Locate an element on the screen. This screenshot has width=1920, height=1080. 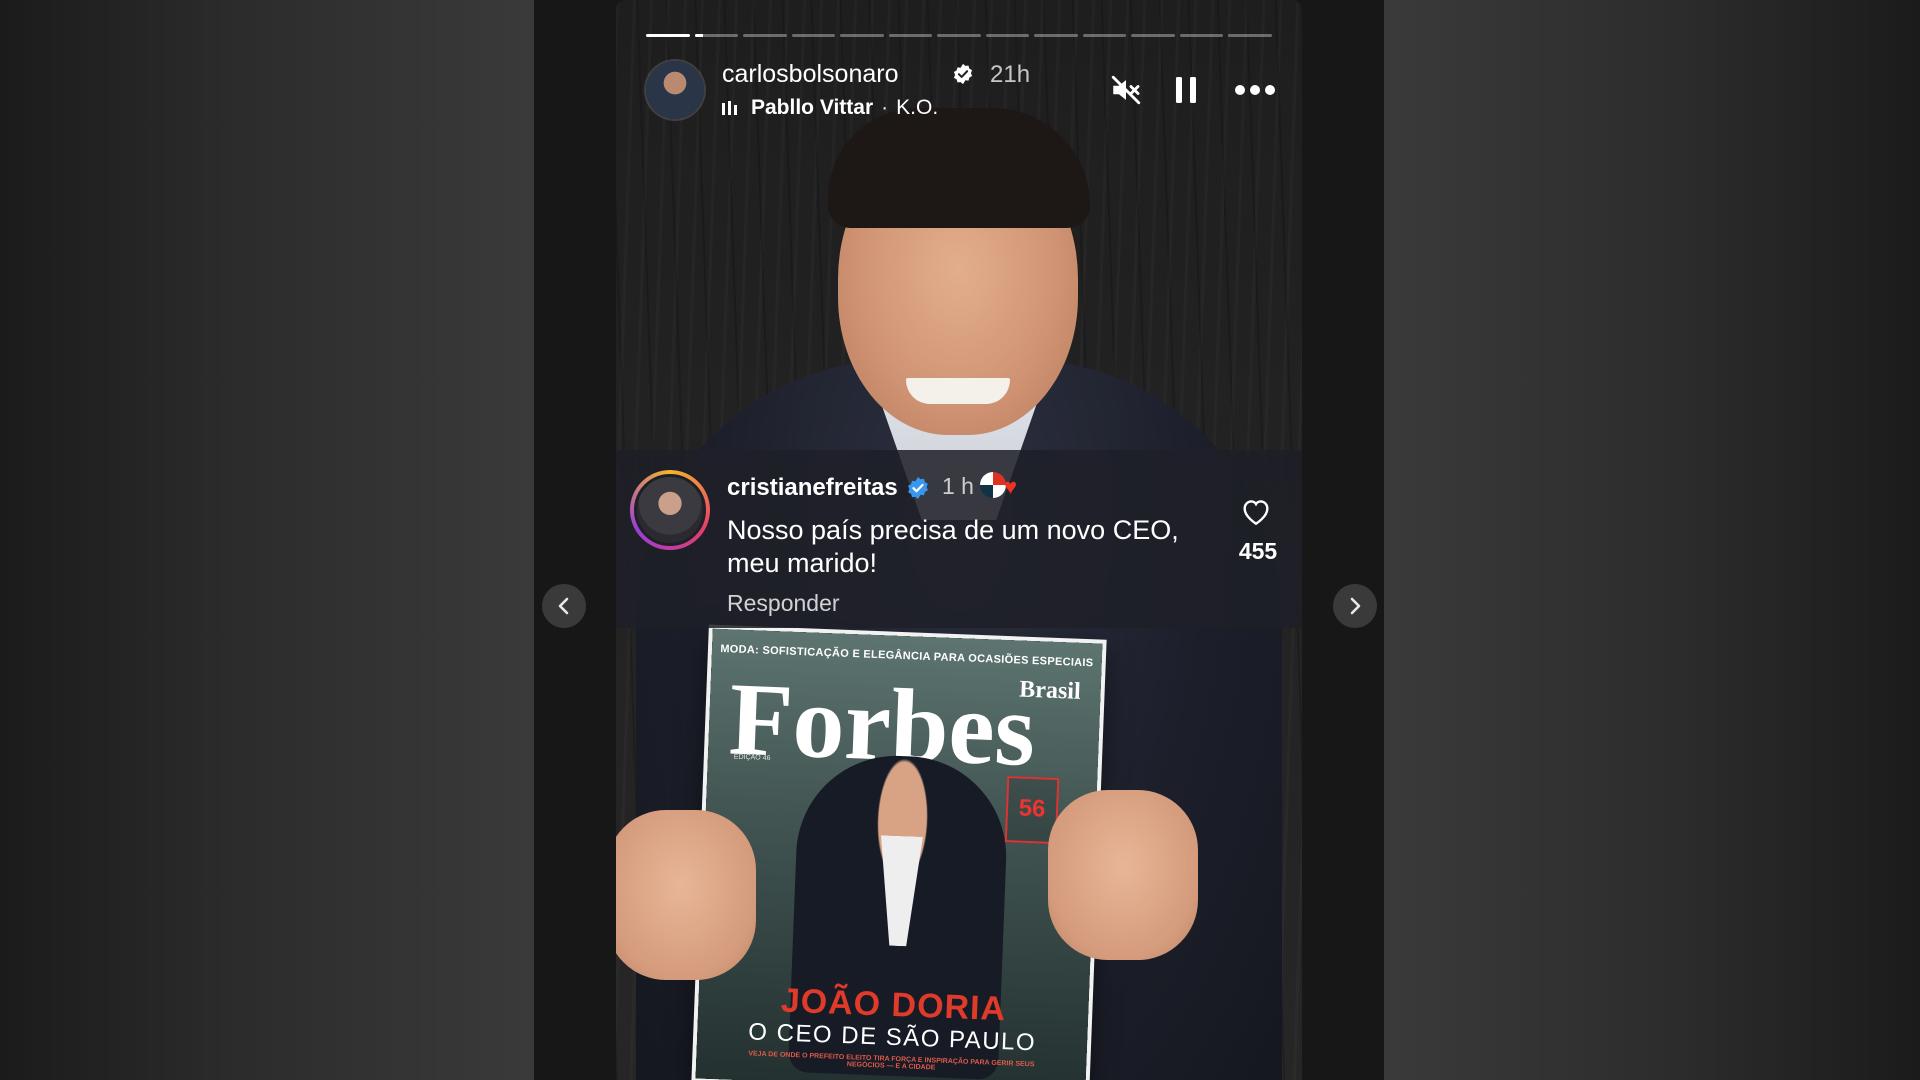
pause-button is located at coordinates (1186, 90).